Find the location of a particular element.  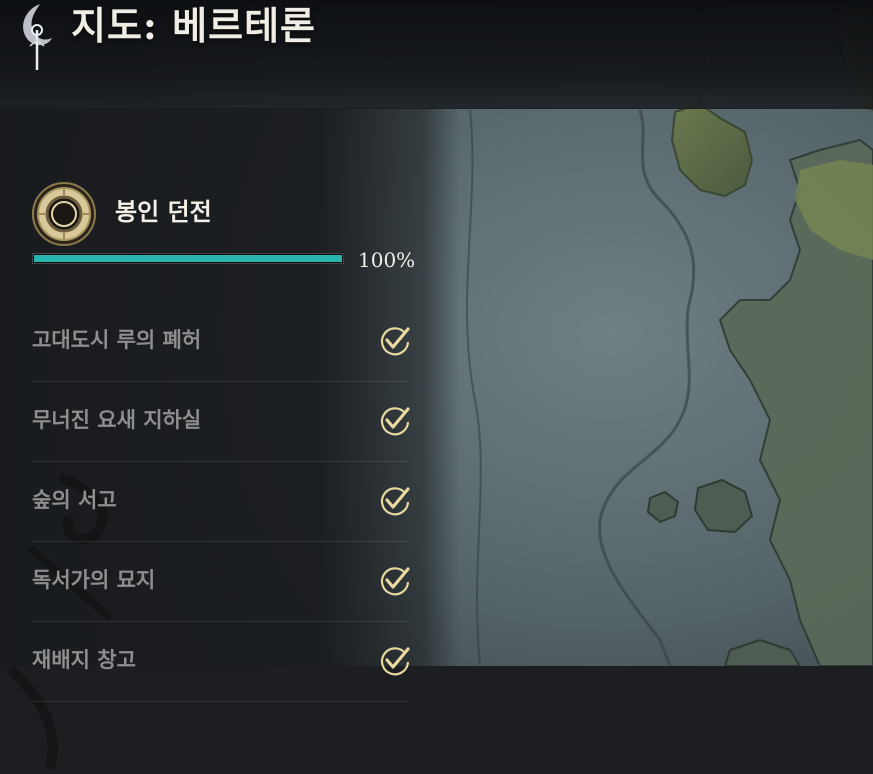

dungeon-name: 숲의 서고 is located at coordinates (74, 500).